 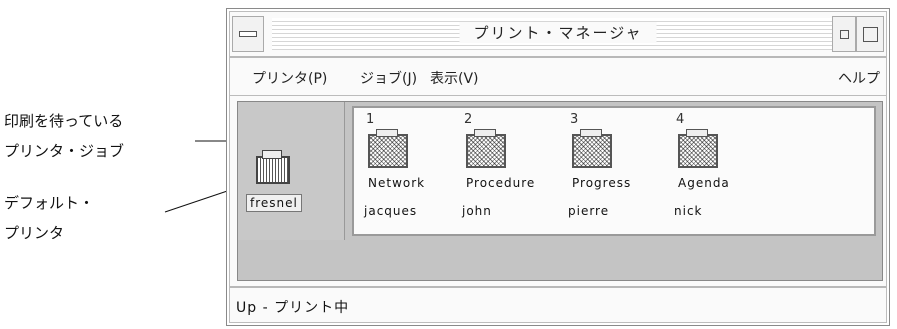 What do you see at coordinates (49, 218) in the screenshot?
I see `callout-default-printer: デフォルト・ プリンタ` at bounding box center [49, 218].